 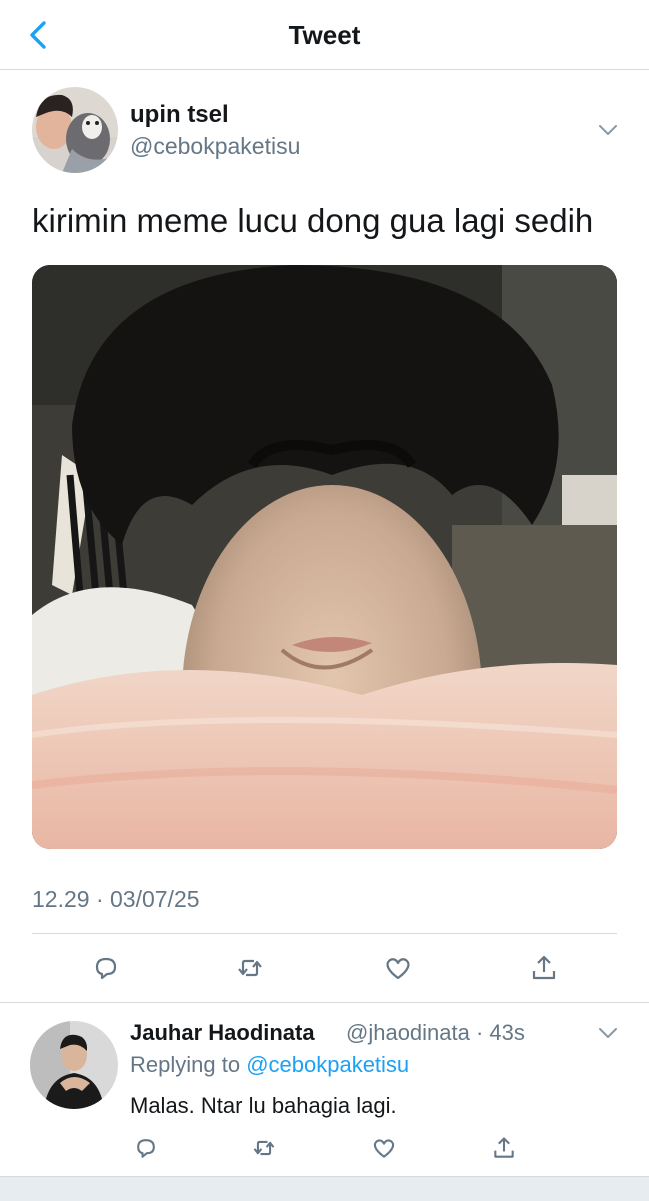 What do you see at coordinates (75, 130) in the screenshot?
I see `author-avatar` at bounding box center [75, 130].